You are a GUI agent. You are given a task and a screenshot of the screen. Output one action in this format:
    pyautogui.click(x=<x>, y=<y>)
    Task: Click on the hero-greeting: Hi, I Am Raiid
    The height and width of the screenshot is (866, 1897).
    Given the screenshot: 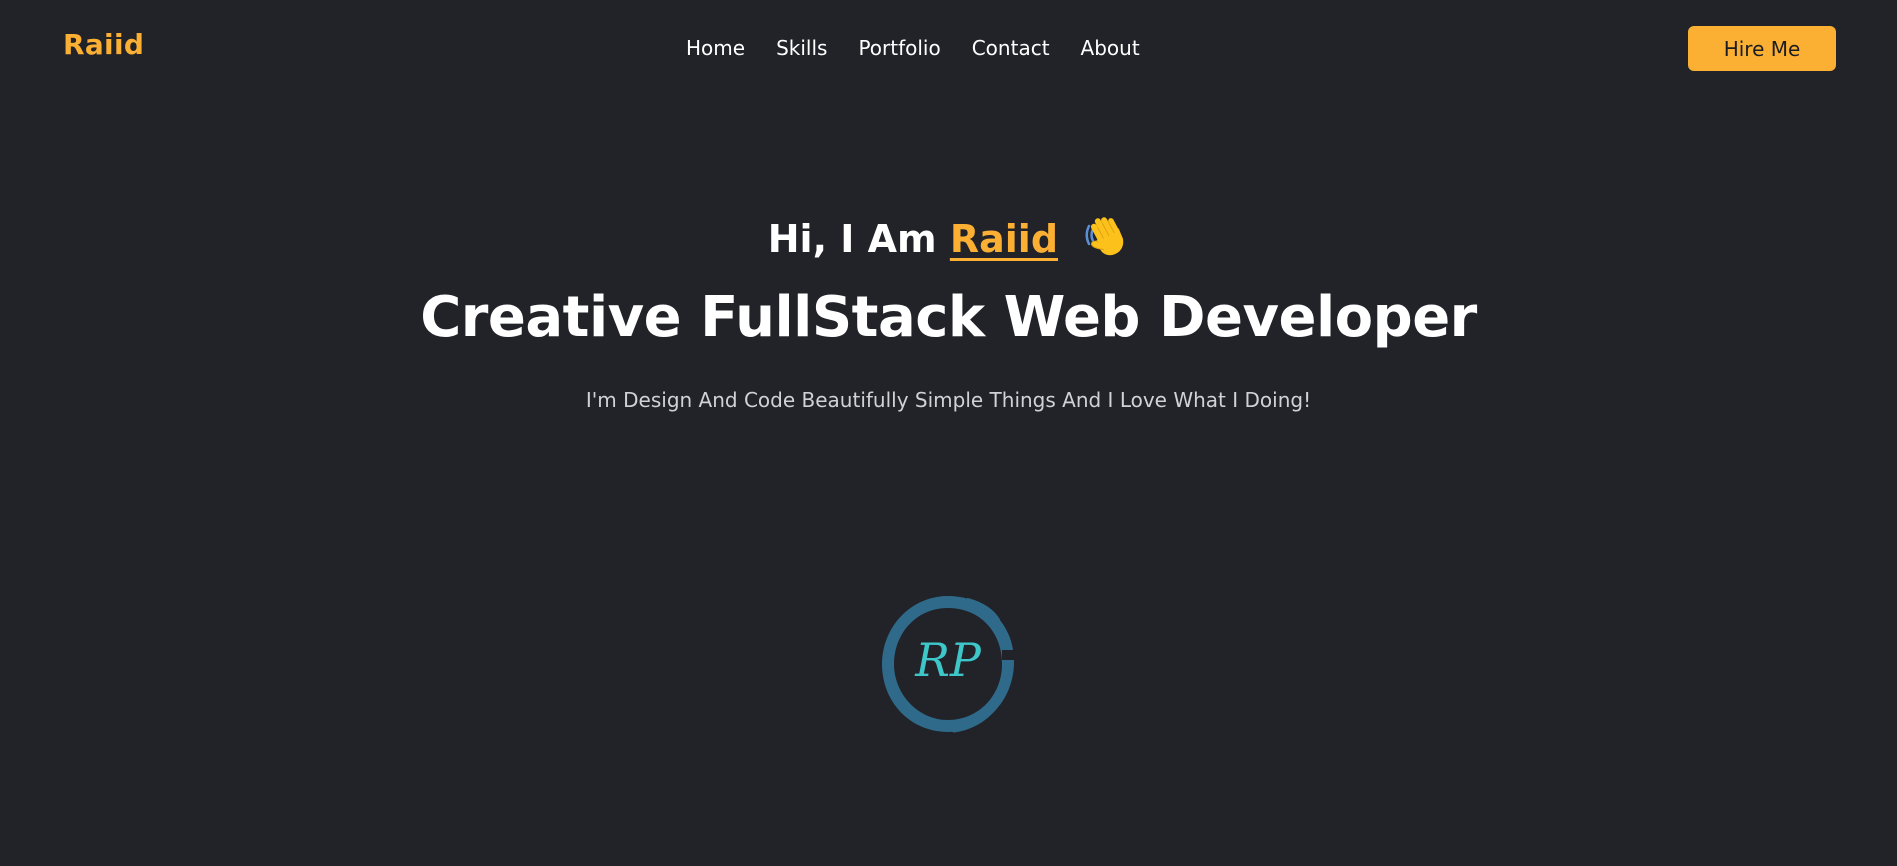 What is the action you would take?
    pyautogui.click(x=948, y=240)
    